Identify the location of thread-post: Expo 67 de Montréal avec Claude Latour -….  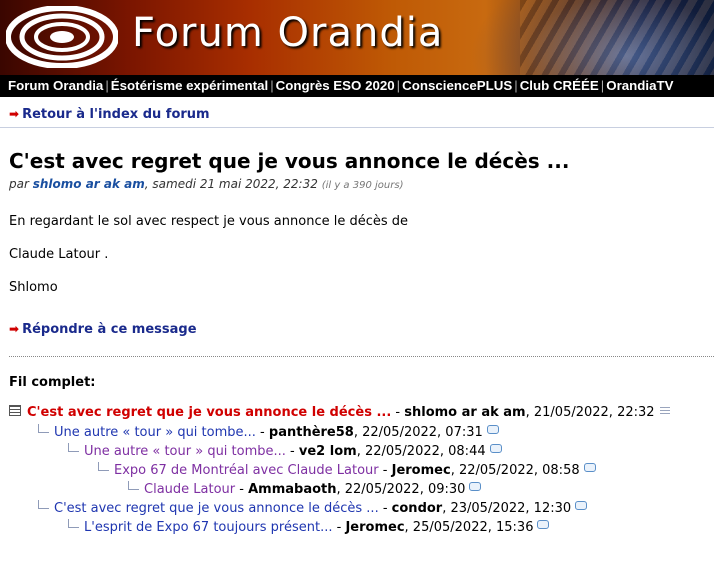
(347, 470).